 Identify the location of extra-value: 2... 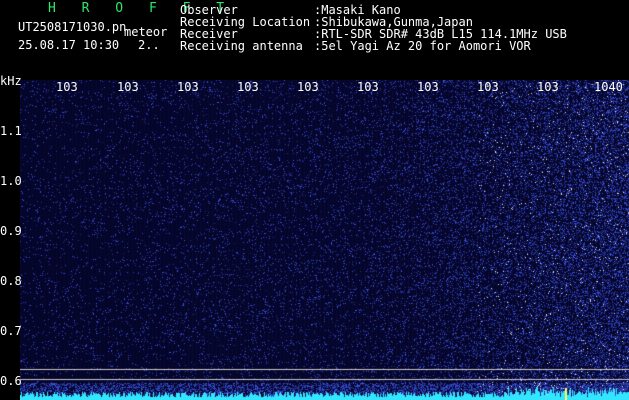
(149, 45).